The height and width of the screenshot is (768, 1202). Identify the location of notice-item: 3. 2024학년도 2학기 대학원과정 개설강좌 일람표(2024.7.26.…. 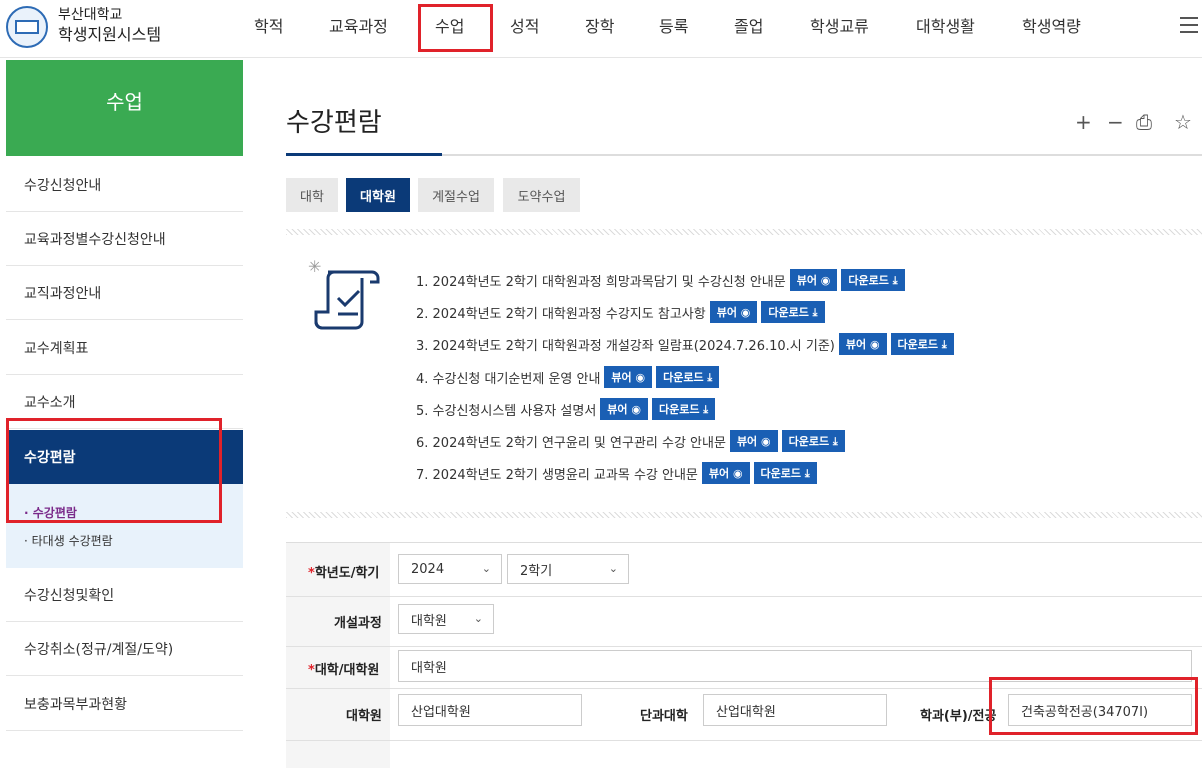
(685, 344).